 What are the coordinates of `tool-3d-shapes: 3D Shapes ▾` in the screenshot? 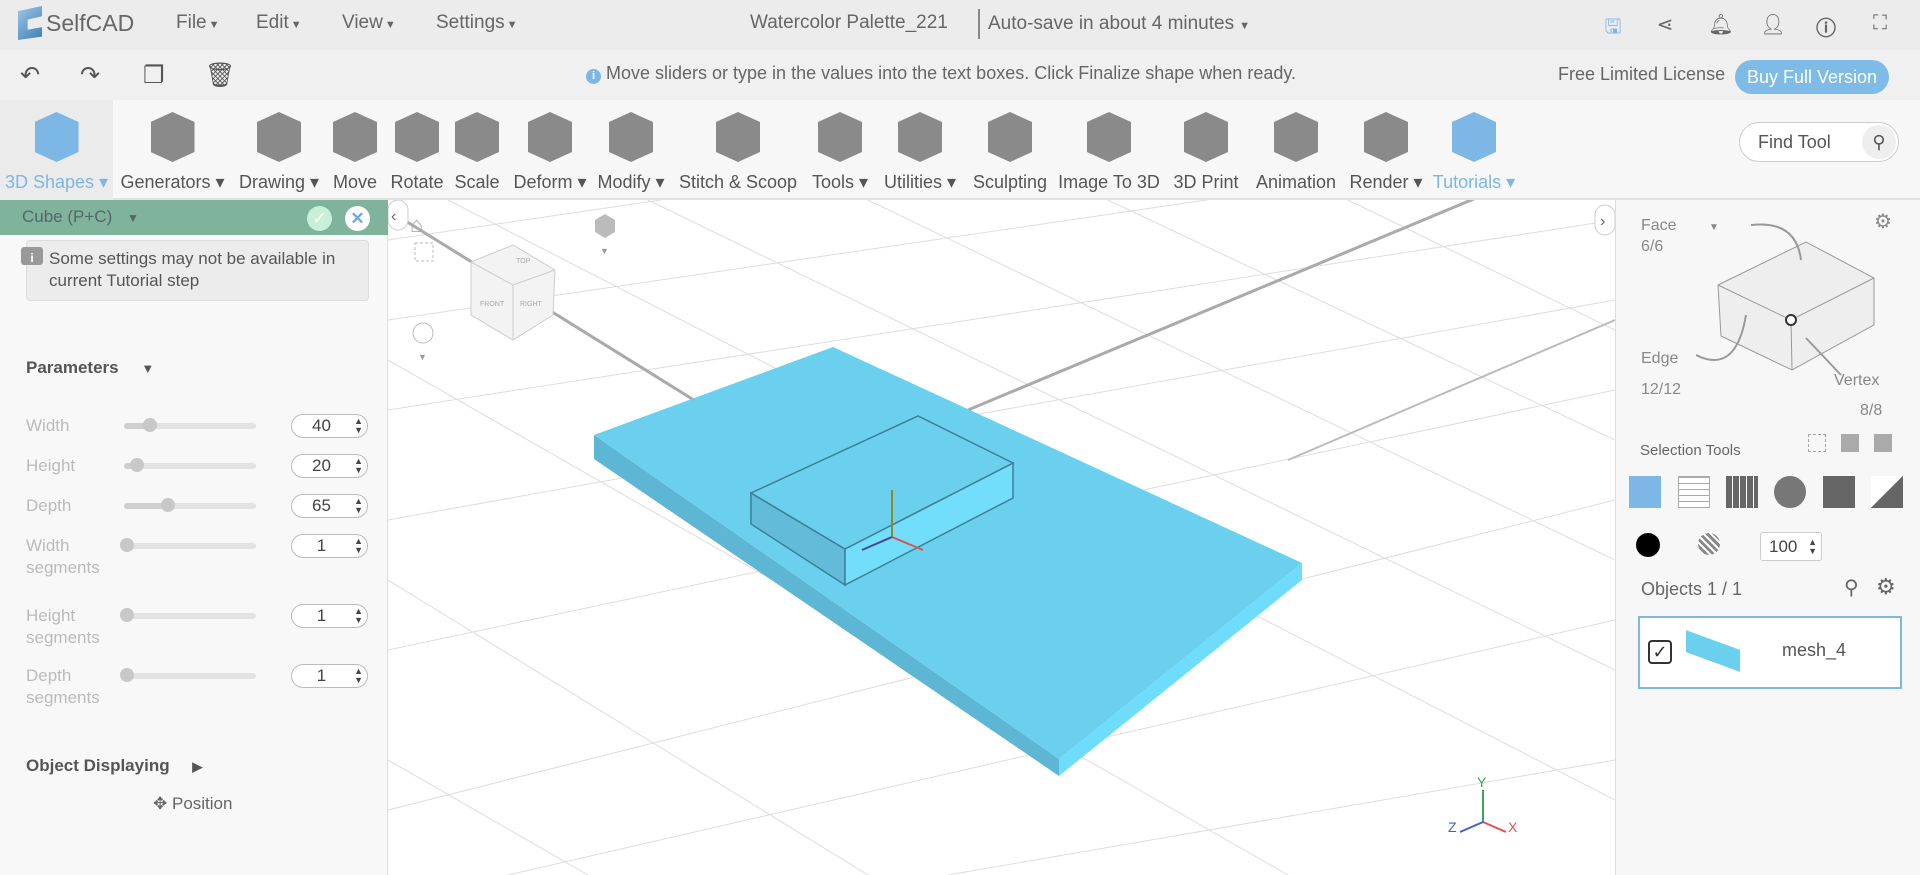 It's located at (56, 150).